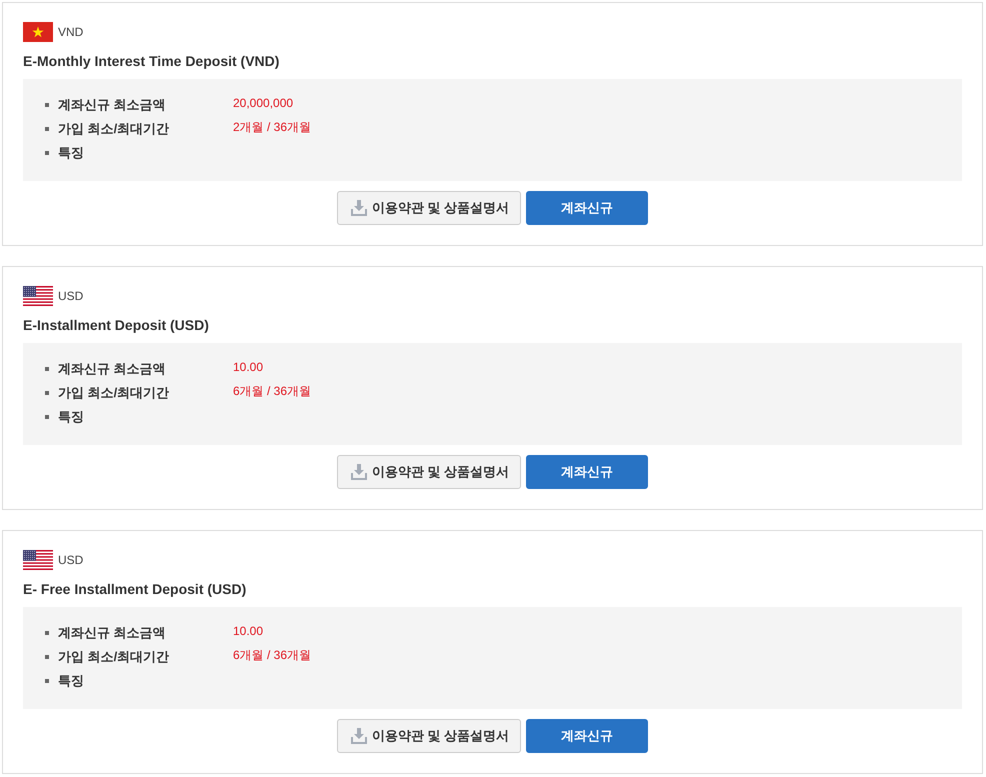  I want to click on detail-value: 2개월 / 36개월, so click(272, 127).